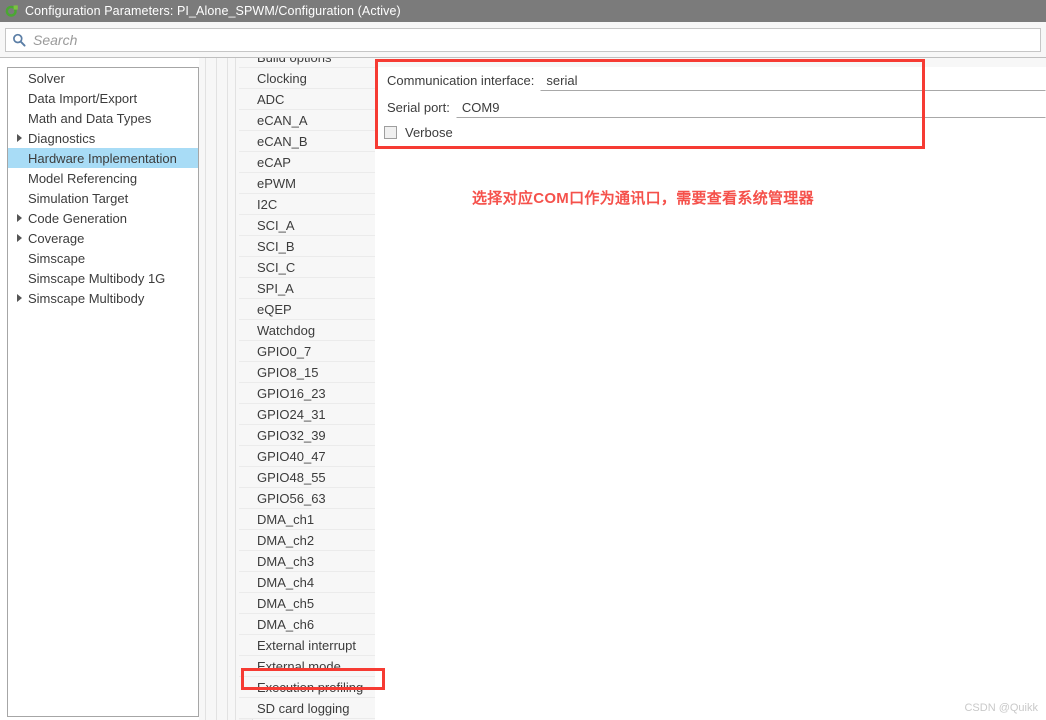  Describe the element at coordinates (286, 603) in the screenshot. I see `group-list-item-label: DMA_ch5` at that location.